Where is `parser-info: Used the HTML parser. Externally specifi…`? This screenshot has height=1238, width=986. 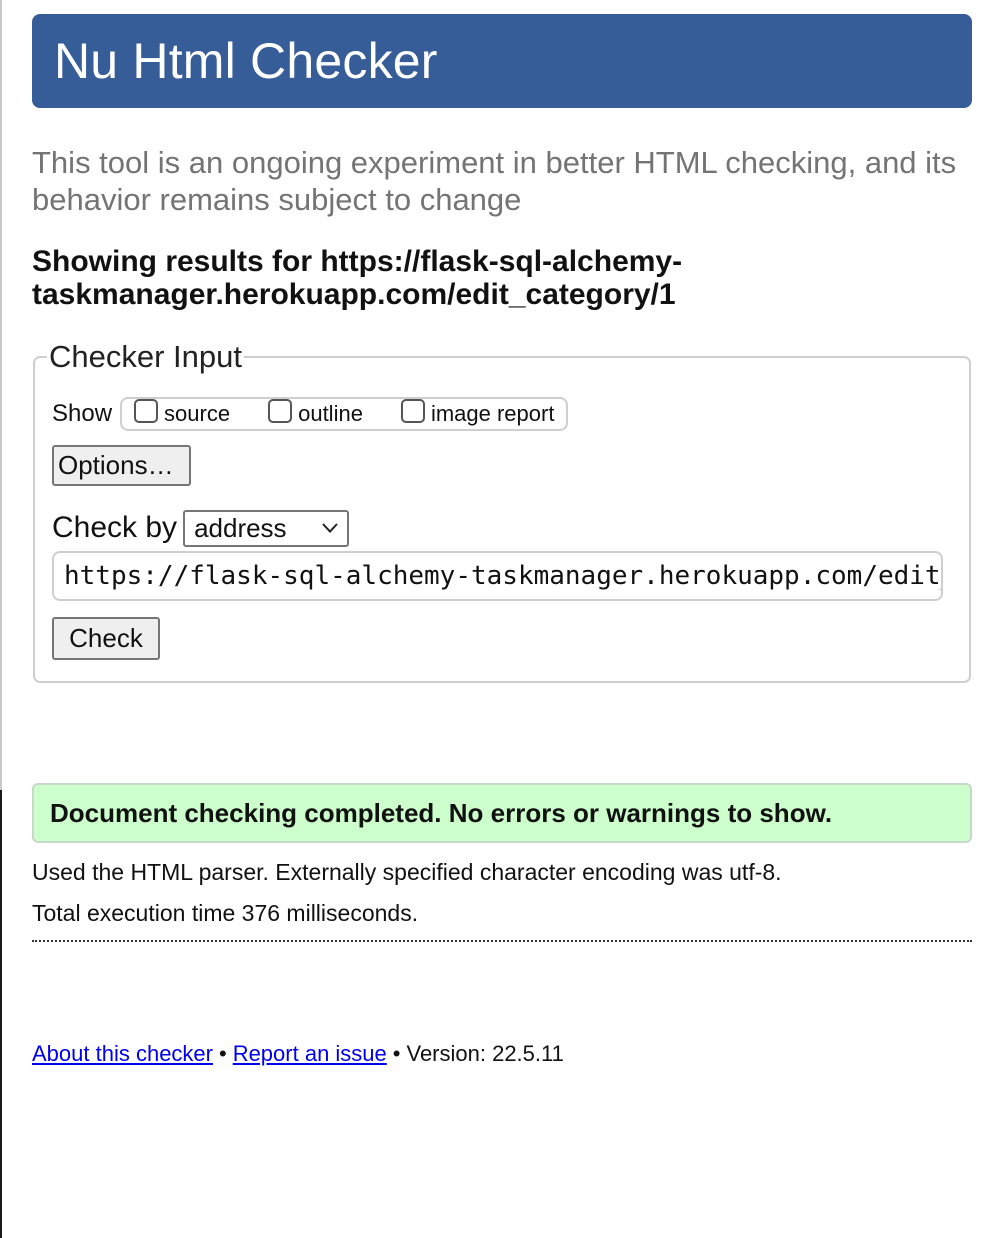 parser-info: Used the HTML parser. Externally specifi… is located at coordinates (407, 872).